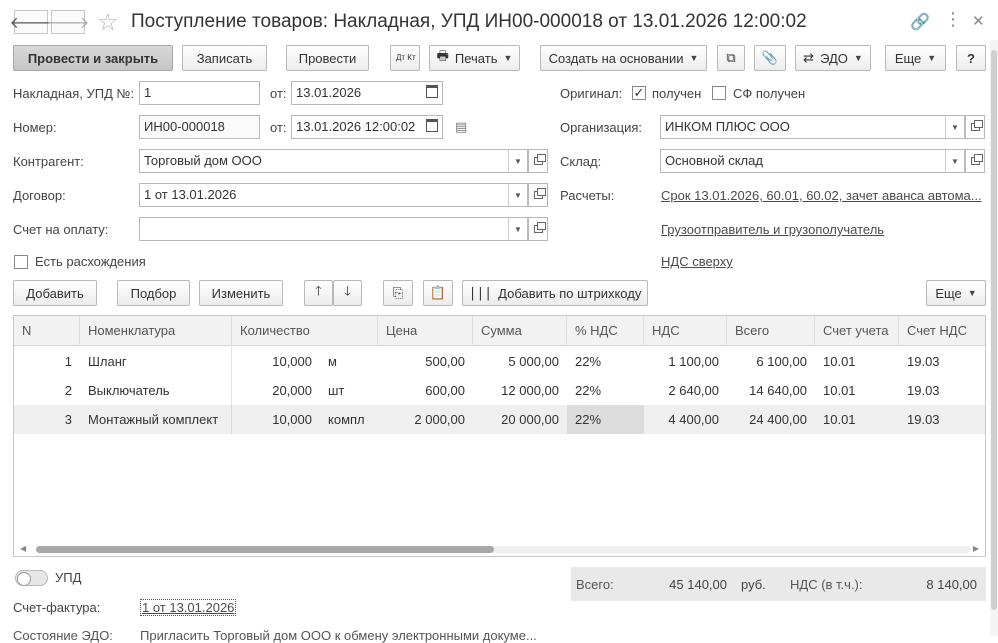  I want to click on header-price: Цена, so click(425, 331).